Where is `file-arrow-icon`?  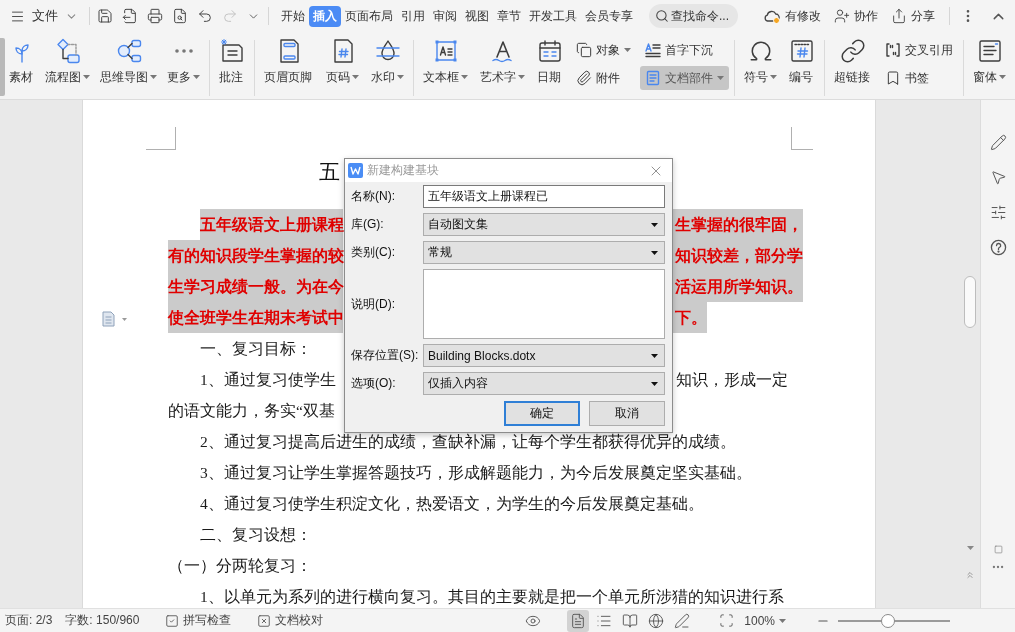 file-arrow-icon is located at coordinates (130, 16).